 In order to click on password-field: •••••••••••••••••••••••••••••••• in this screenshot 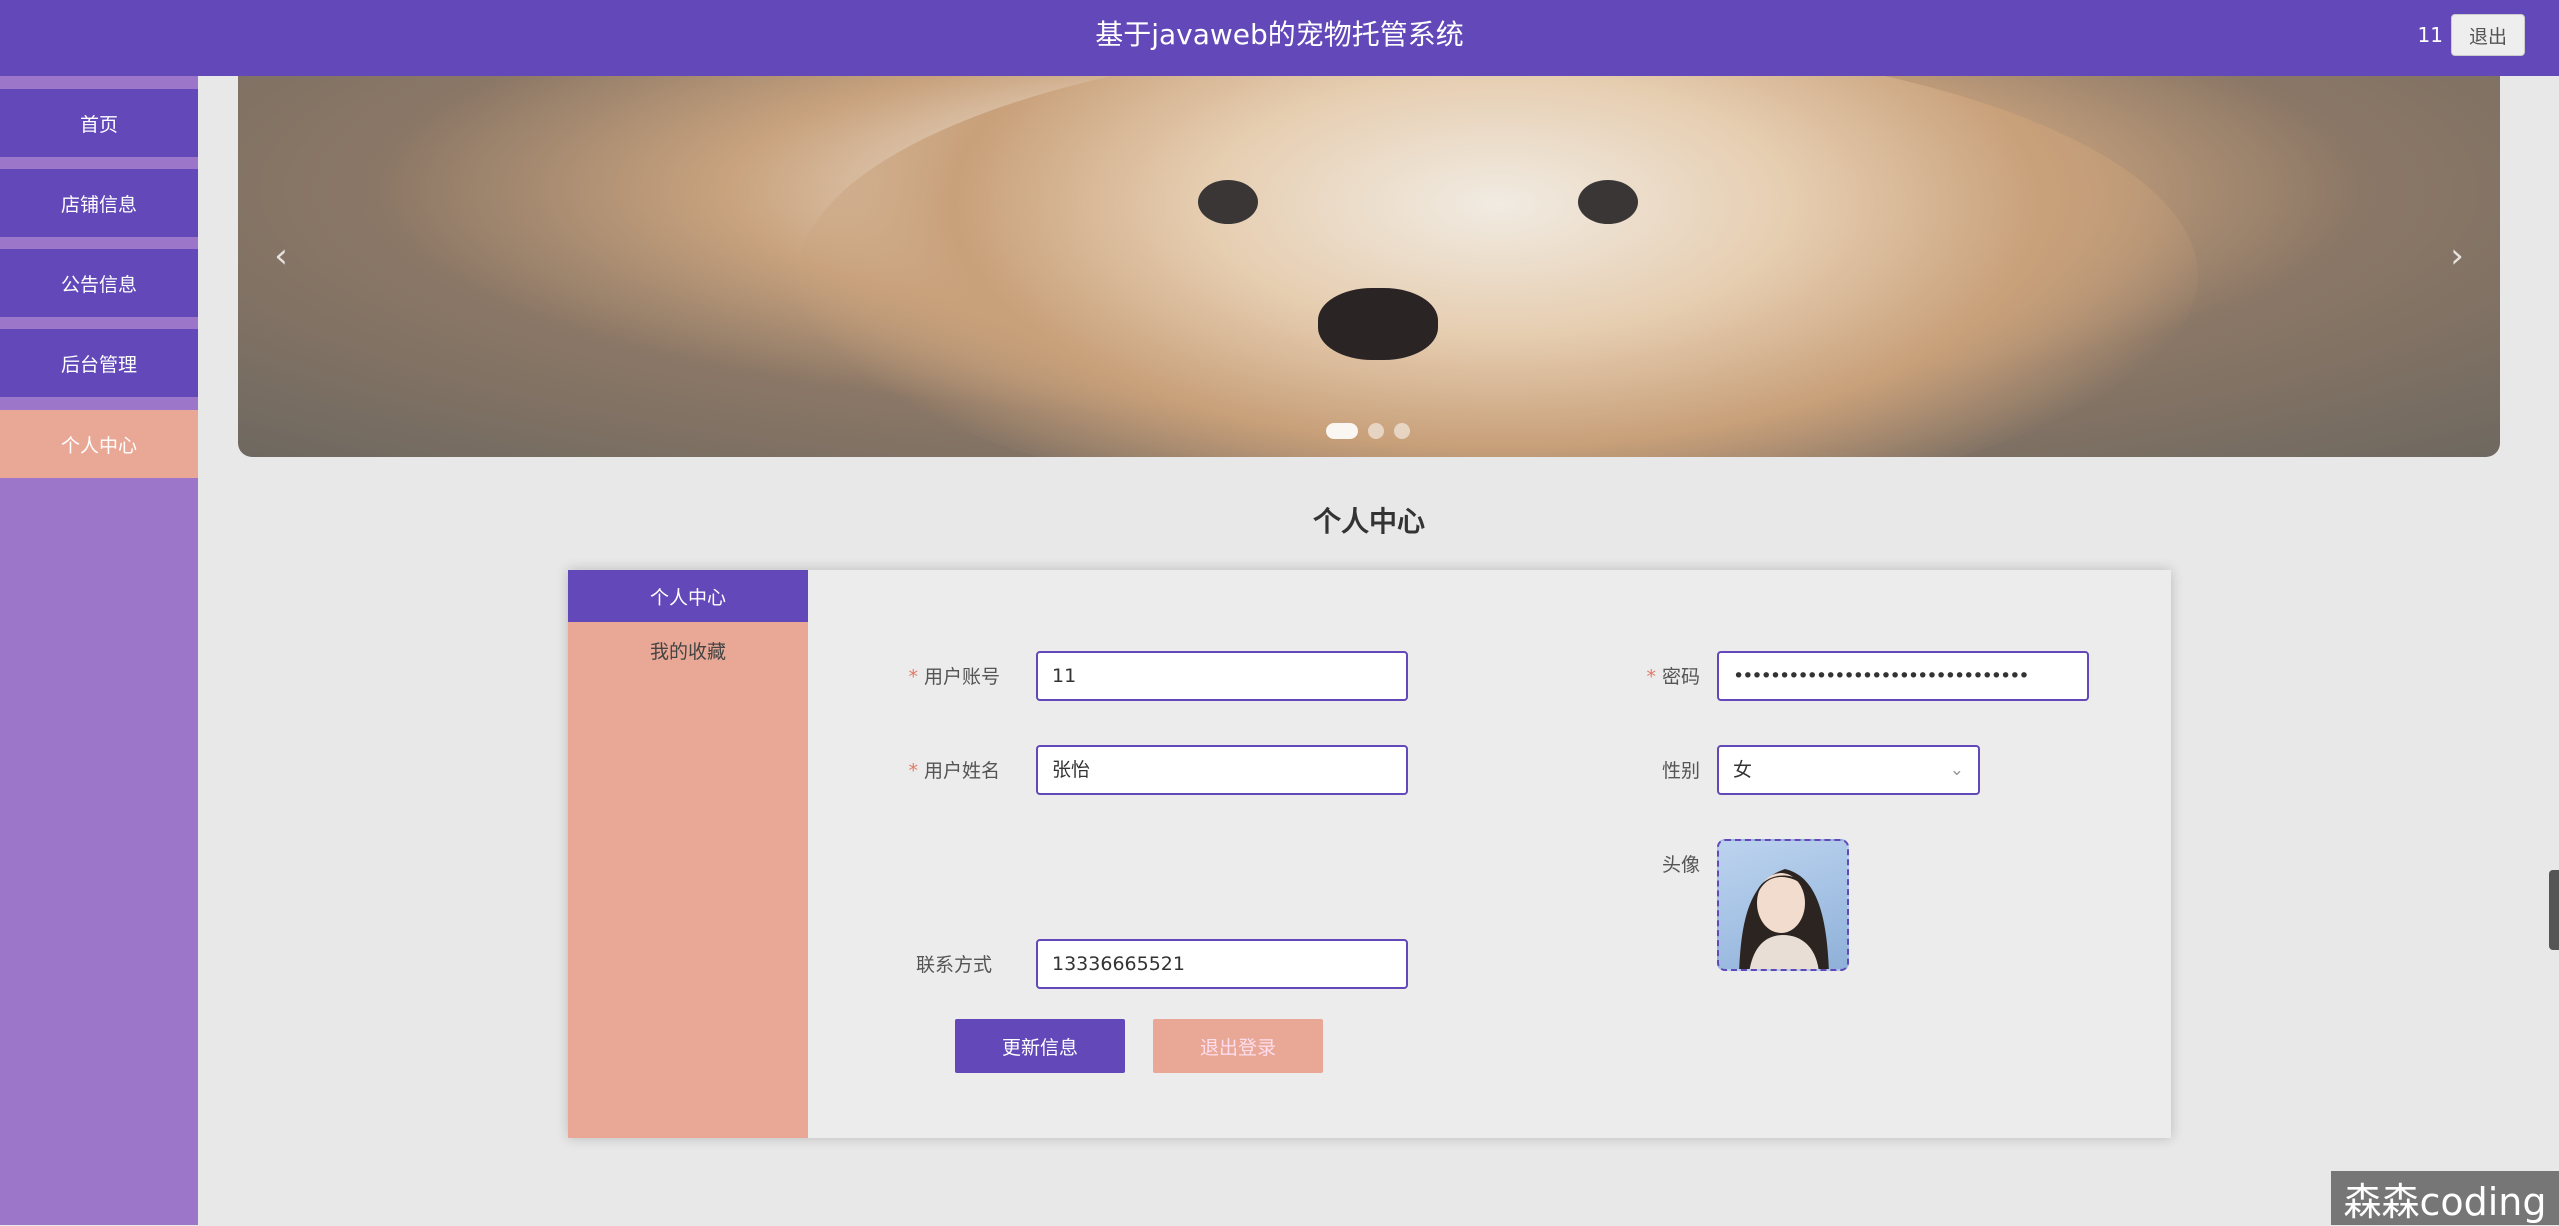, I will do `click(1903, 676)`.